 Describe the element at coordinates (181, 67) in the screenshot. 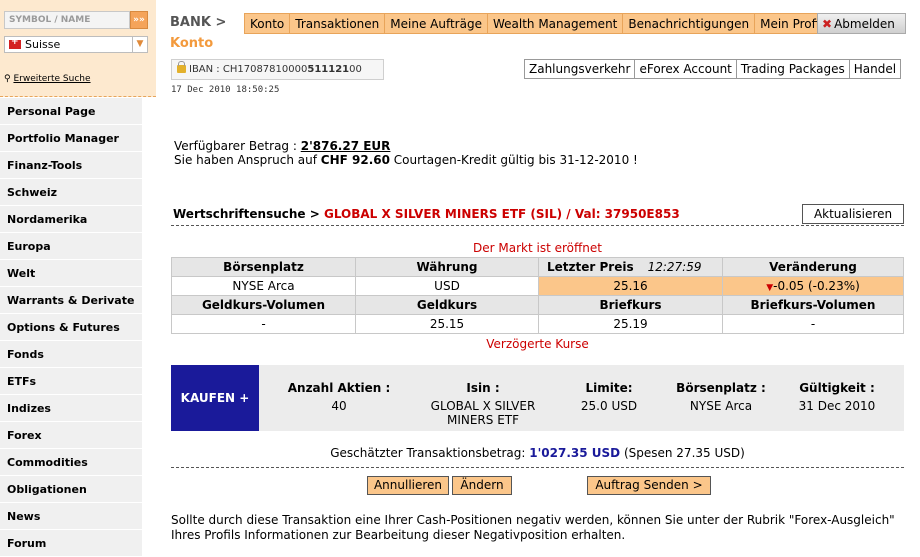

I see `lock-icon` at that location.